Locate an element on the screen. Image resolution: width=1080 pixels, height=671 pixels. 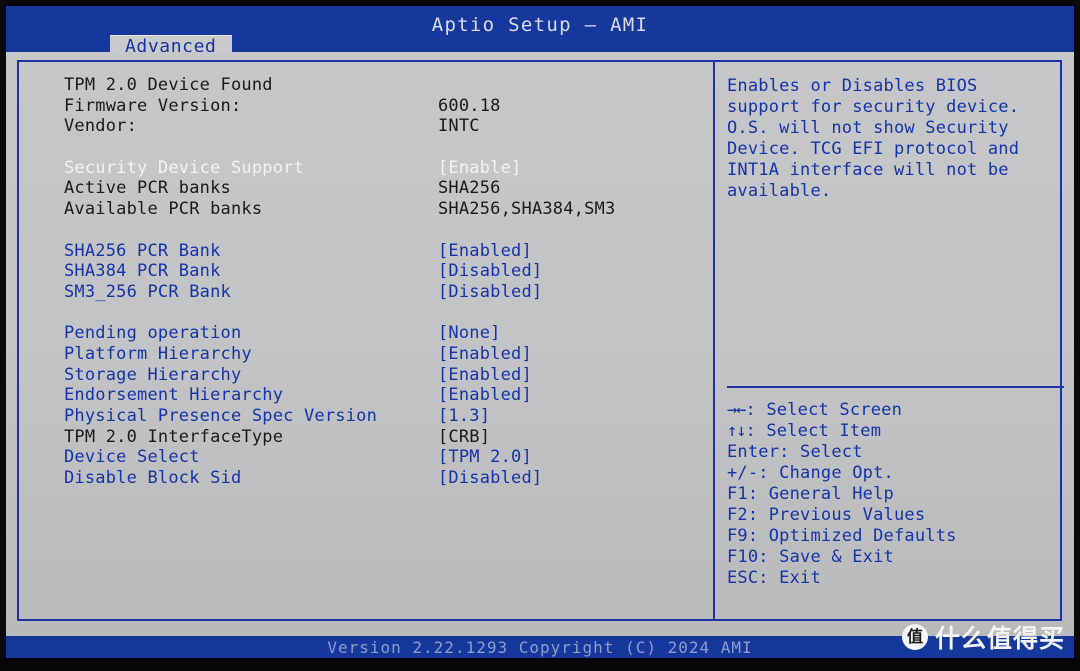
settings-row-label: Vendor: is located at coordinates (101, 126).